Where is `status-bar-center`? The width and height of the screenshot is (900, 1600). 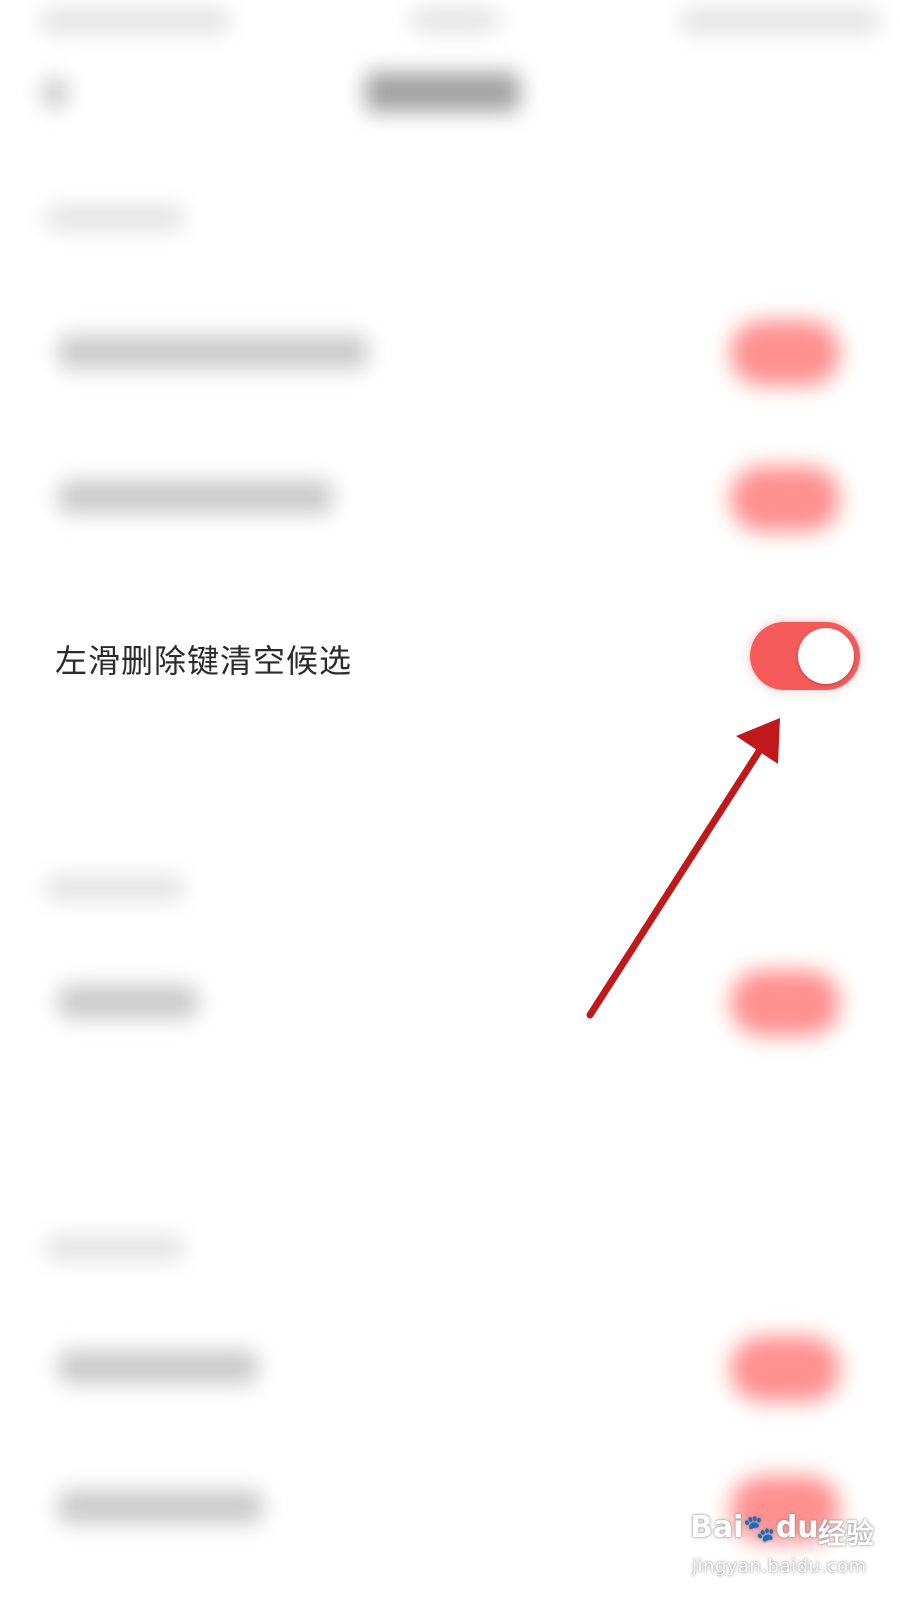
status-bar-center is located at coordinates (455, 20).